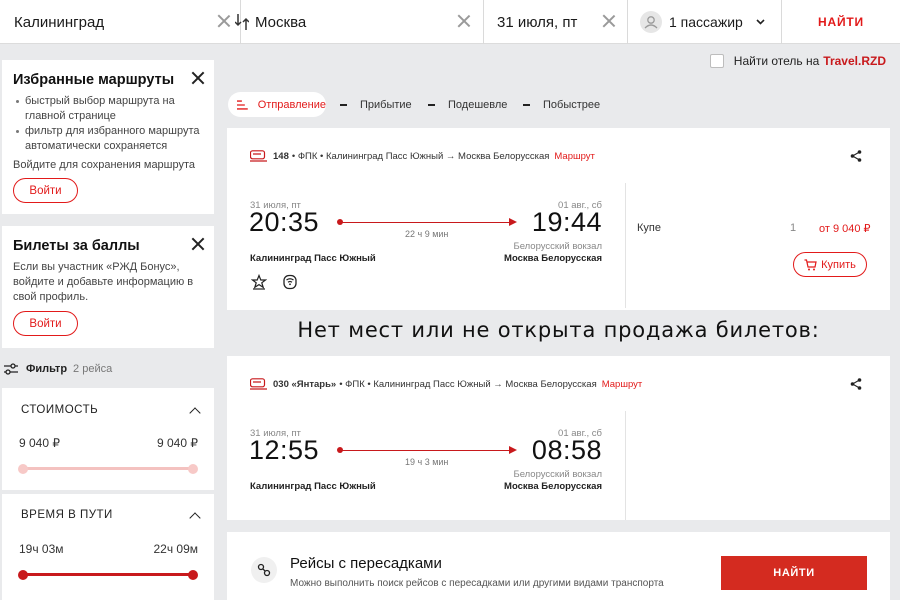 This screenshot has width=900, height=600. What do you see at coordinates (572, 104) in the screenshot?
I see `sort-faster-label: Побыстрее` at bounding box center [572, 104].